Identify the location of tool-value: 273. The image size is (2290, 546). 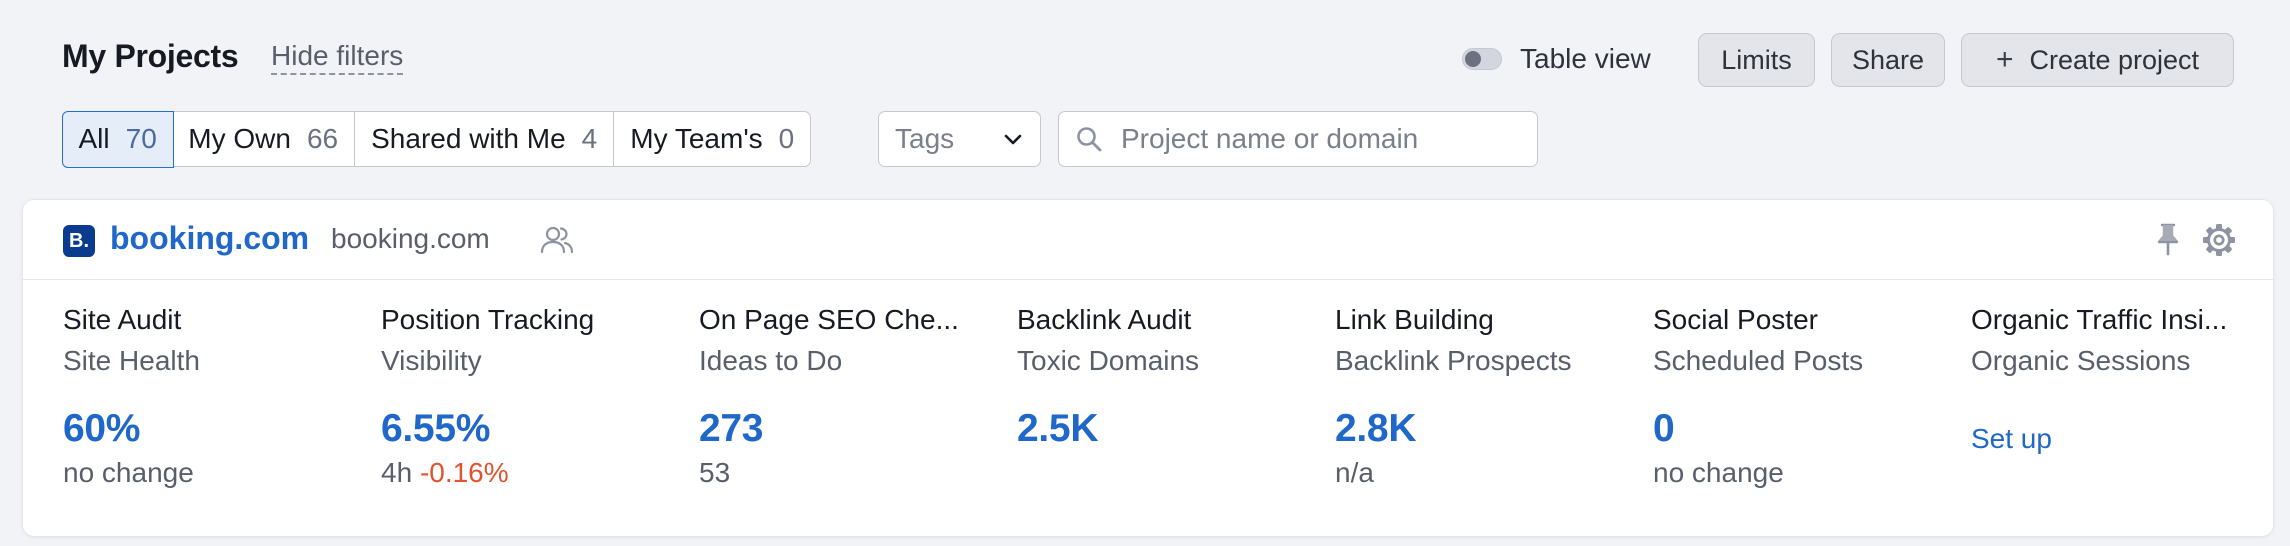
(849, 429).